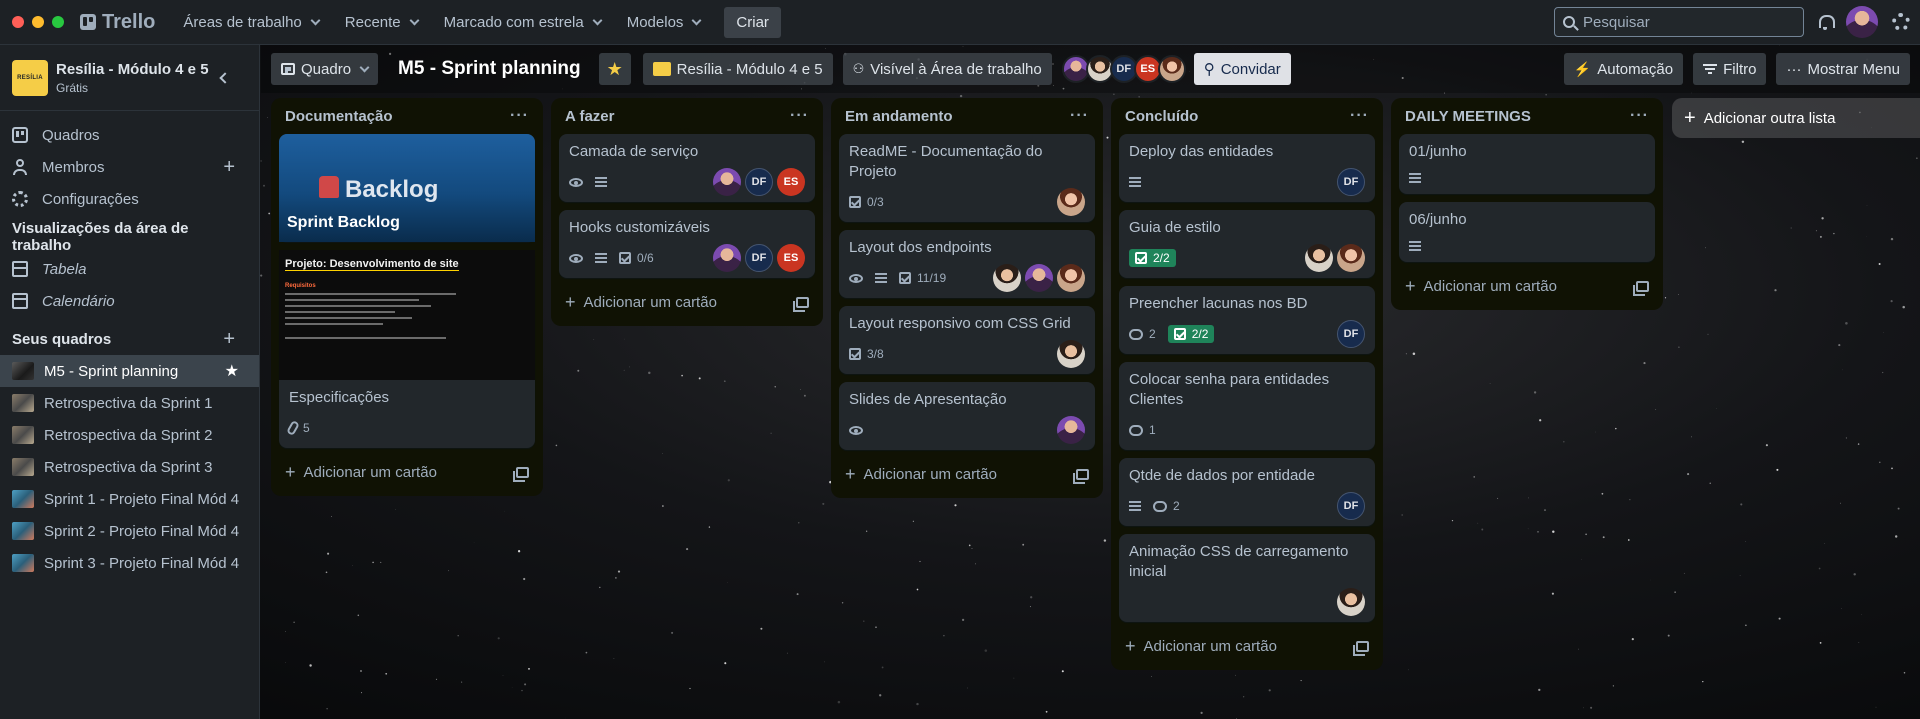 The height and width of the screenshot is (719, 1920). What do you see at coordinates (522, 22) in the screenshot?
I see `starred-menu: Marcado com estrela` at bounding box center [522, 22].